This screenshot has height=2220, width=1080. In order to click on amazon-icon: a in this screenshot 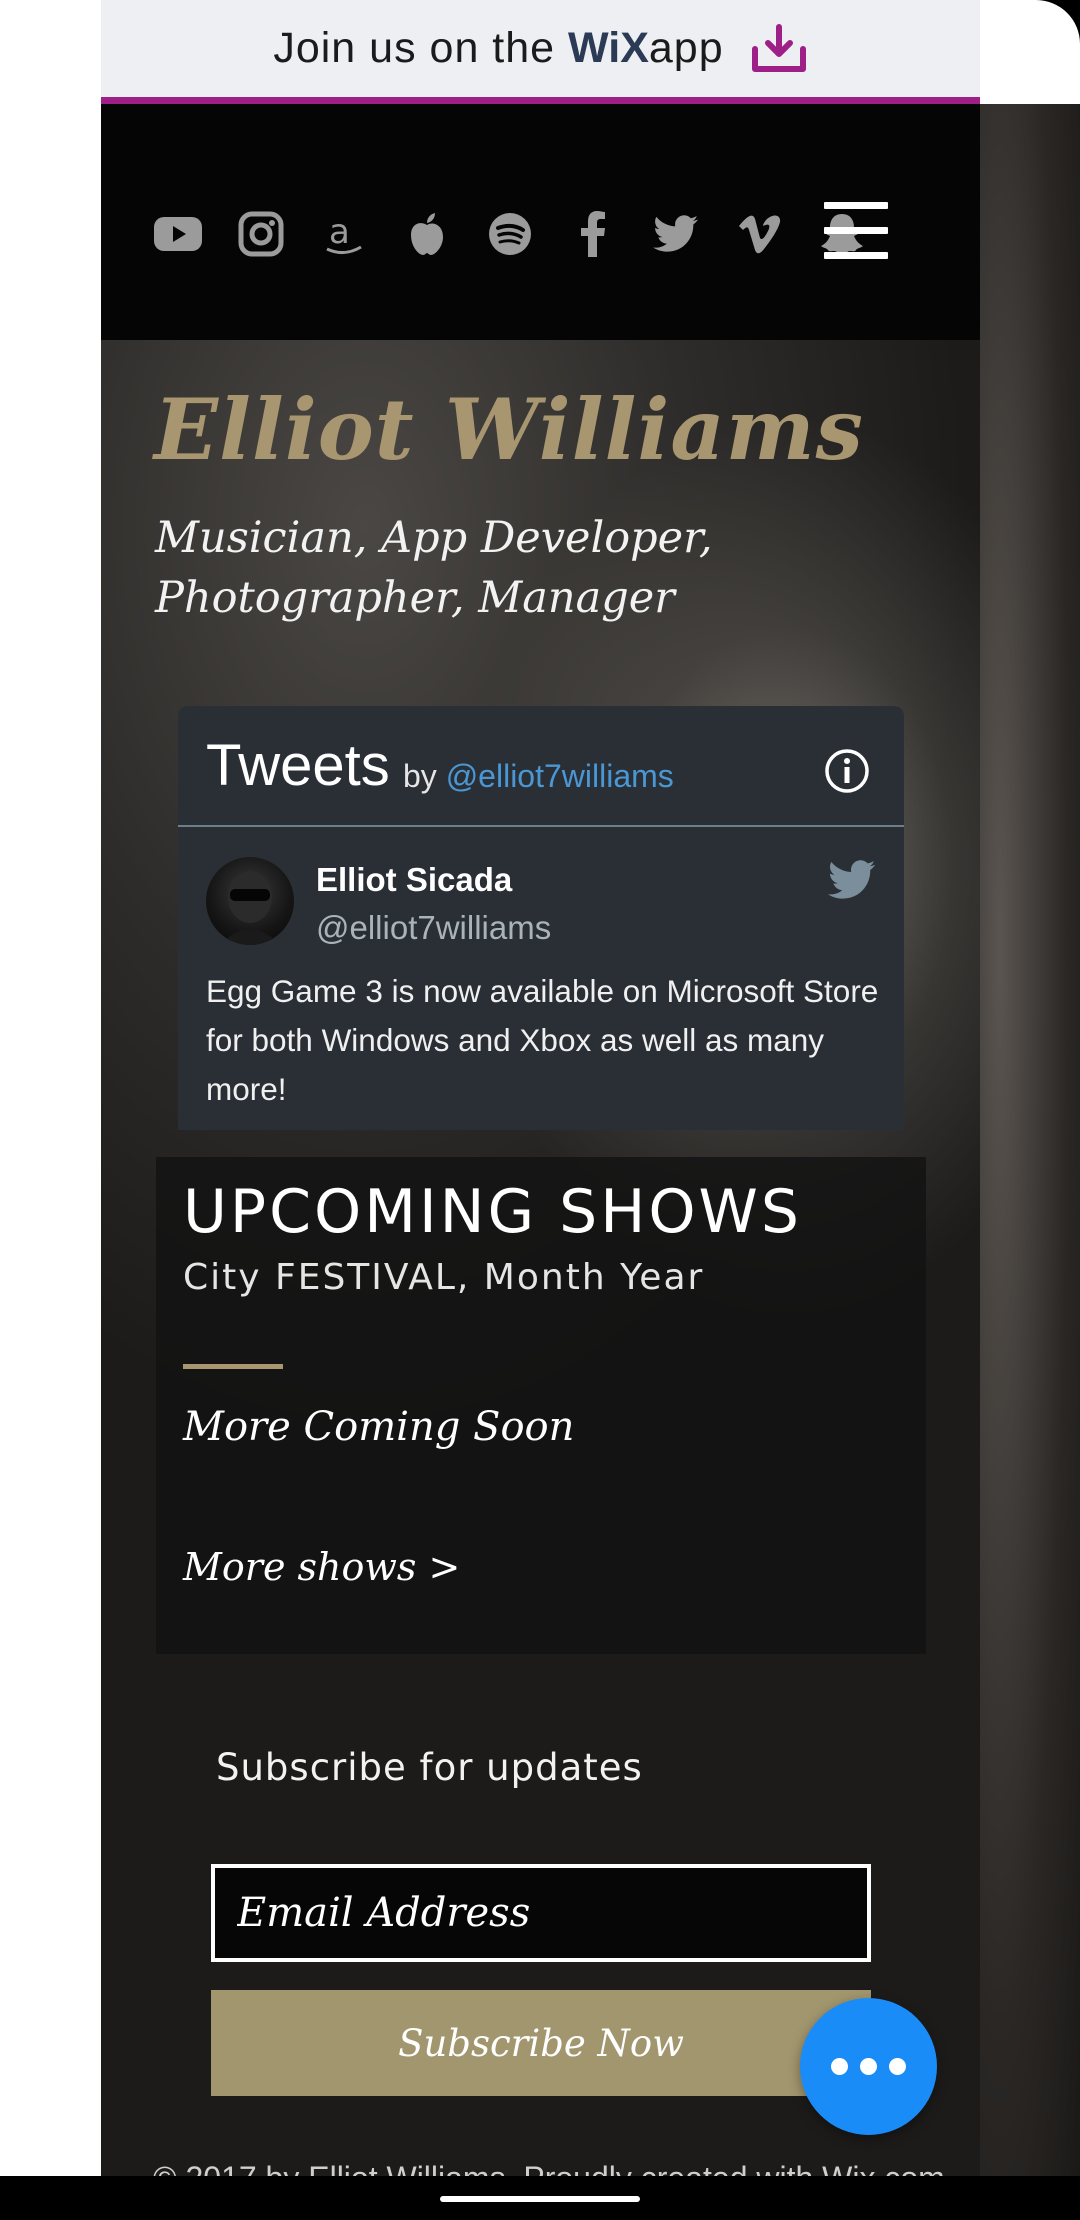, I will do `click(344, 234)`.